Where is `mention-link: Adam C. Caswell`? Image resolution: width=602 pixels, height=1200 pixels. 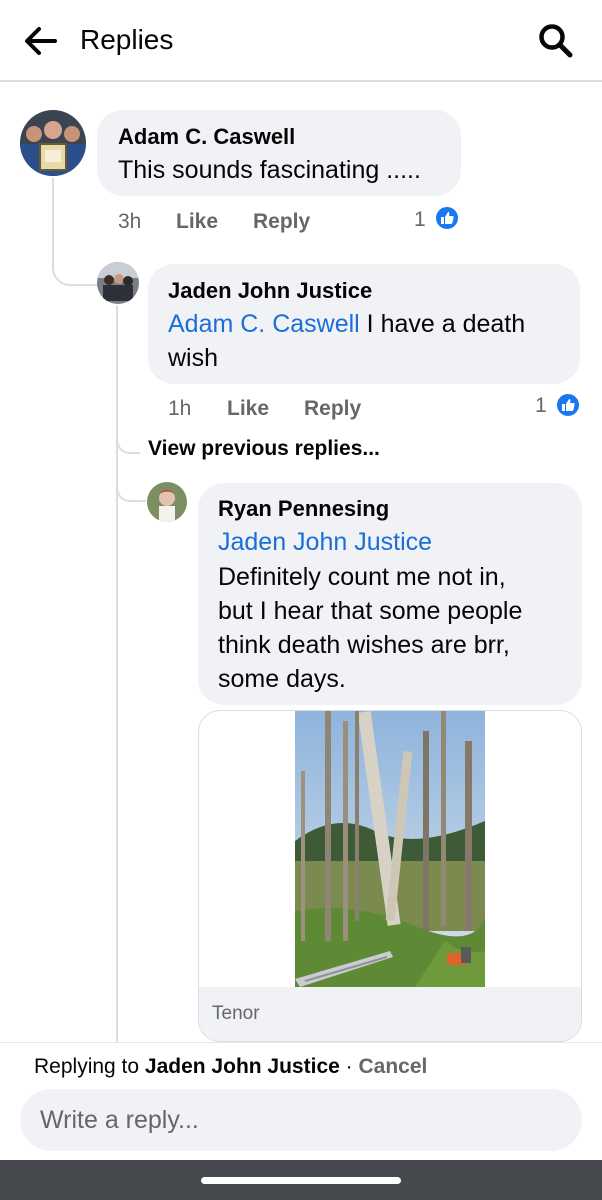 mention-link: Adam C. Caswell is located at coordinates (264, 324).